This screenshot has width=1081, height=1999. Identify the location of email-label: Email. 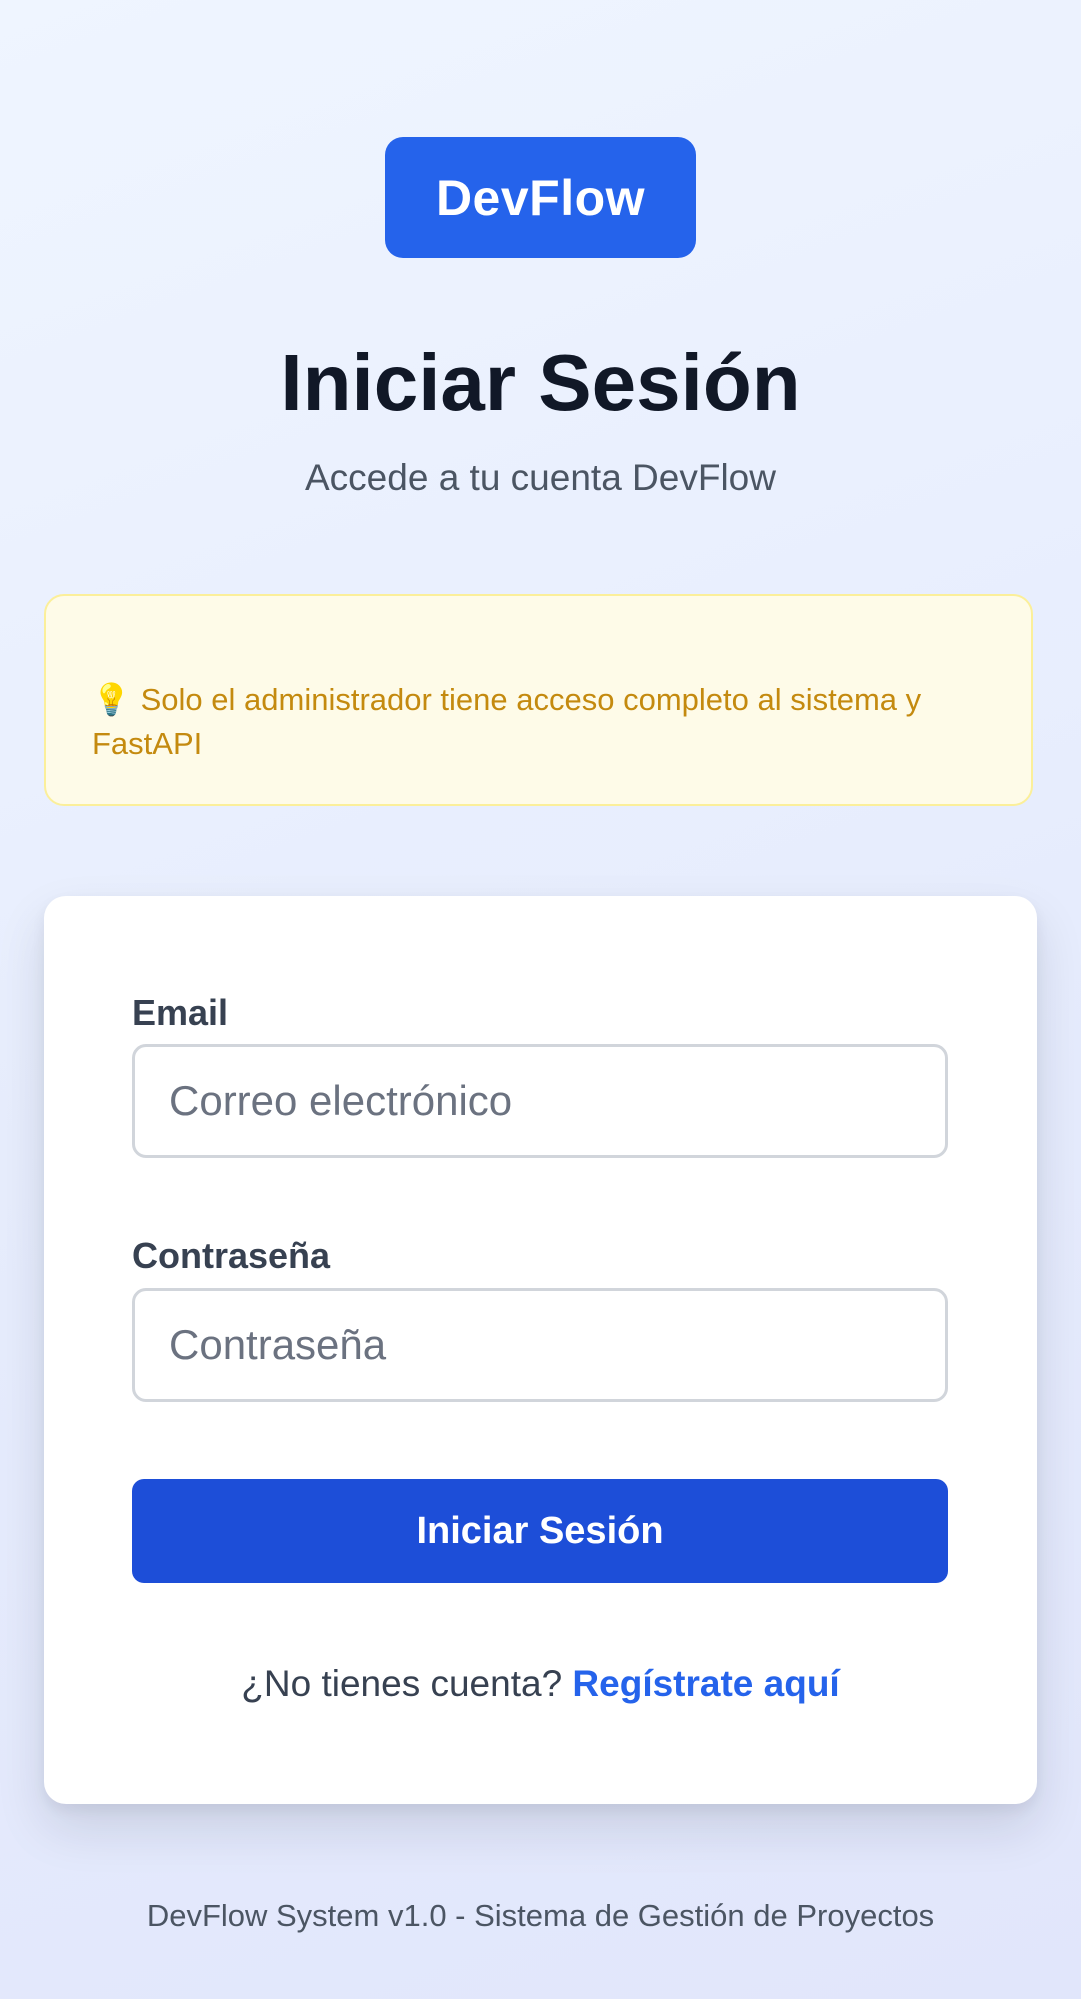
(180, 1012).